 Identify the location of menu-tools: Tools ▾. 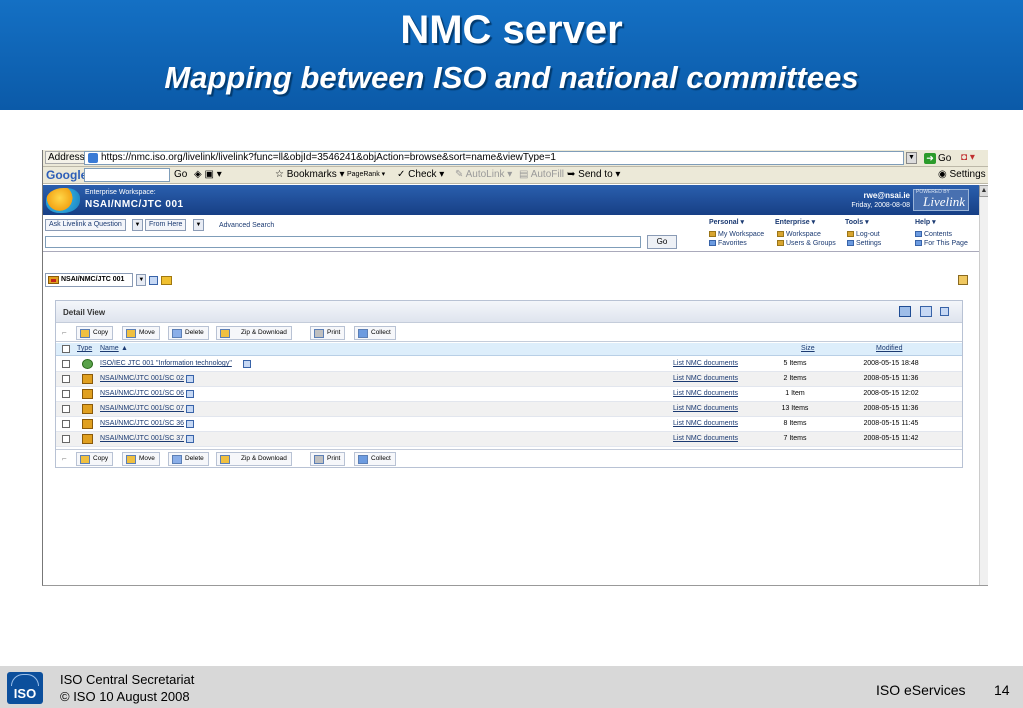
(857, 222).